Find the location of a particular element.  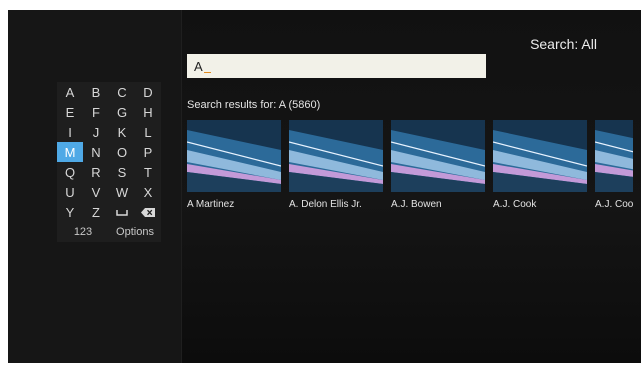

keyboard-row: Y Z is located at coordinates (109, 212).